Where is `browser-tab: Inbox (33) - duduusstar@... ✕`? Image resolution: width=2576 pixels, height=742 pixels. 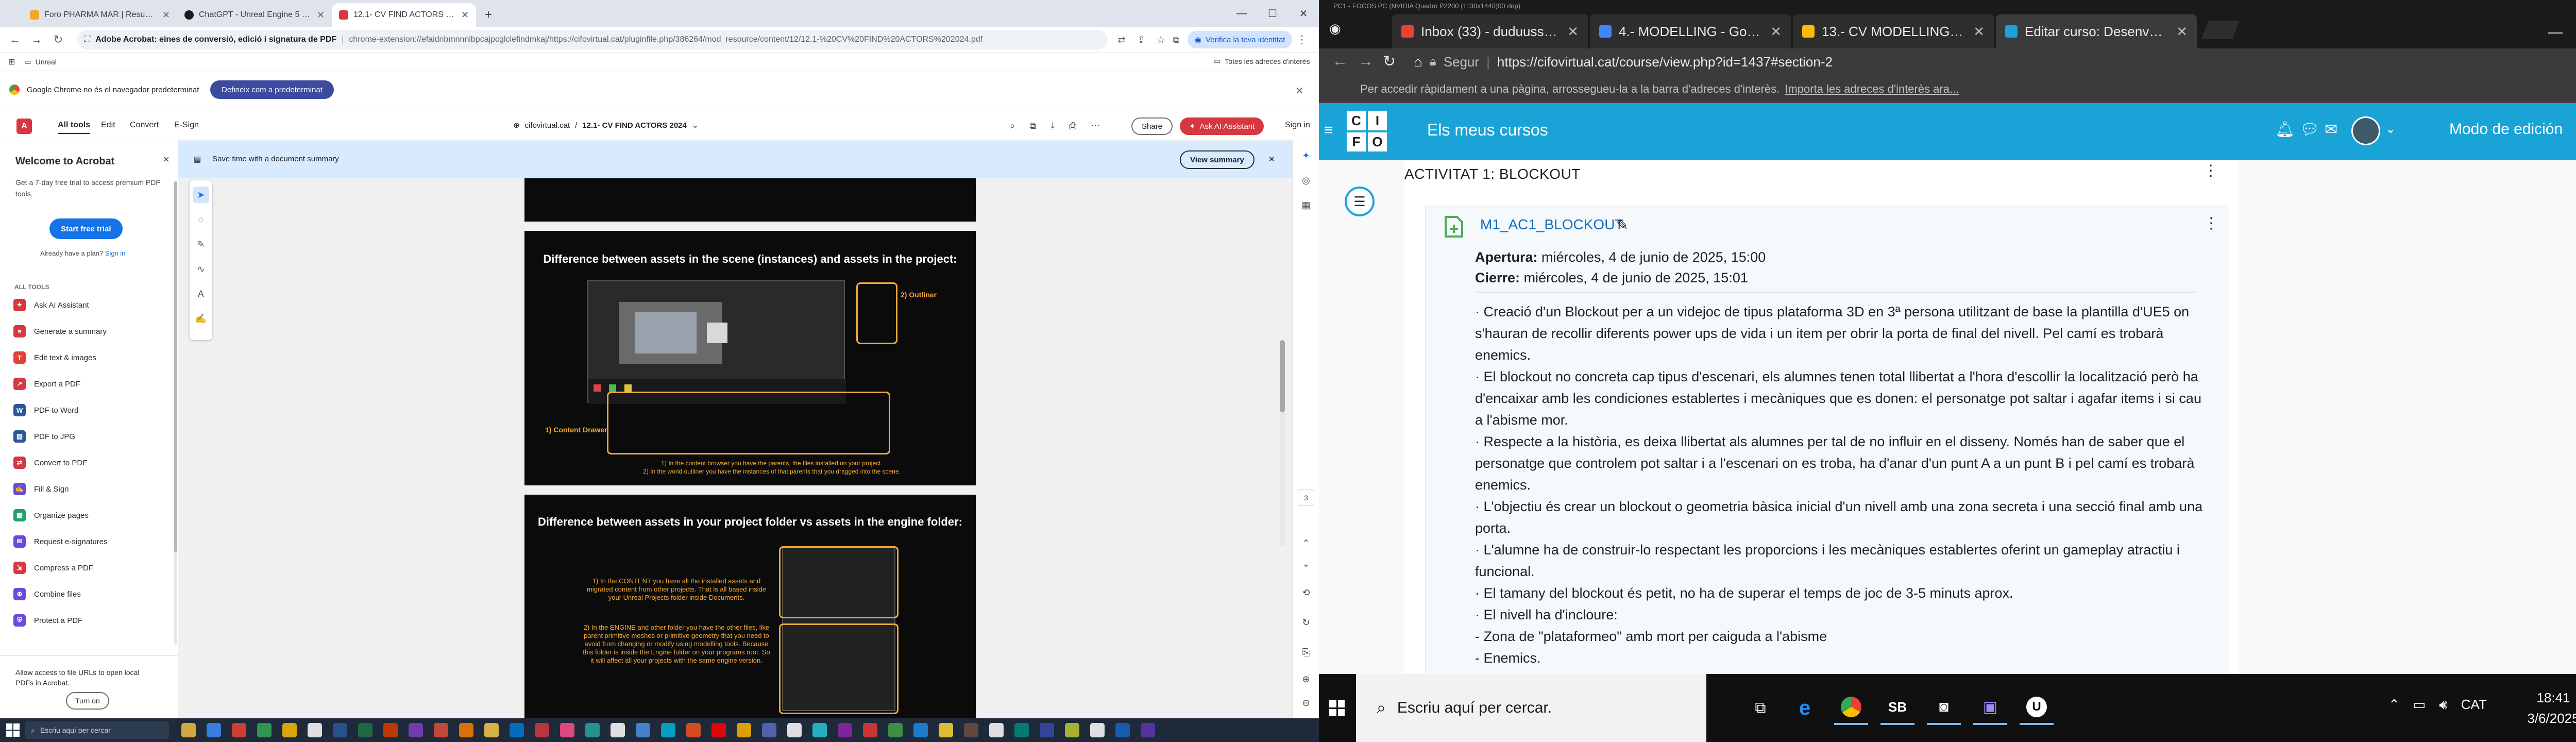 browser-tab: Inbox (33) - duduusstar@... ✕ is located at coordinates (1490, 31).